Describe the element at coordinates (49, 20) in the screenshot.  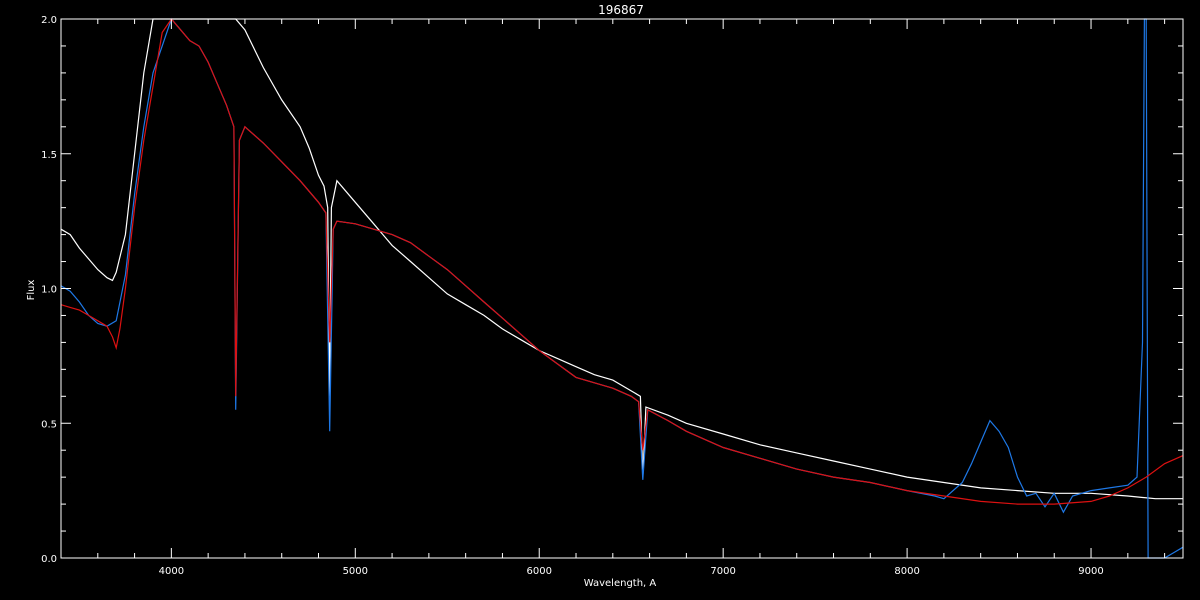
I see `y-tick-label: 2.0` at that location.